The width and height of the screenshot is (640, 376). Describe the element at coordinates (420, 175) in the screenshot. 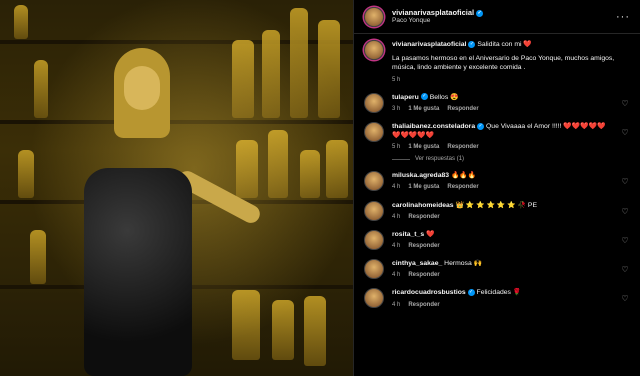

I see `comment-username: miluska.agreda83` at that location.